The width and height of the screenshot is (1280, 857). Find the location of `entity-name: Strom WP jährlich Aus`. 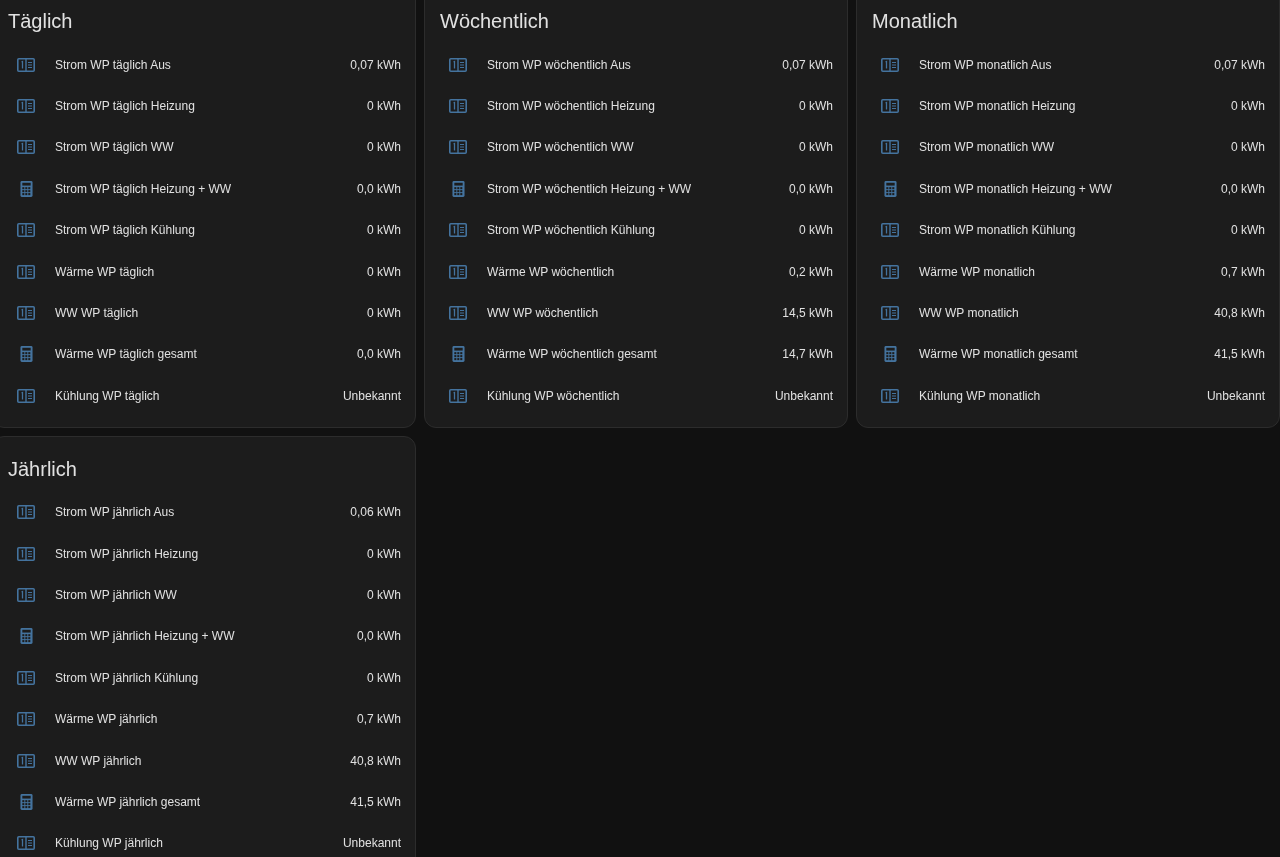

entity-name: Strom WP jährlich Aus is located at coordinates (203, 512).